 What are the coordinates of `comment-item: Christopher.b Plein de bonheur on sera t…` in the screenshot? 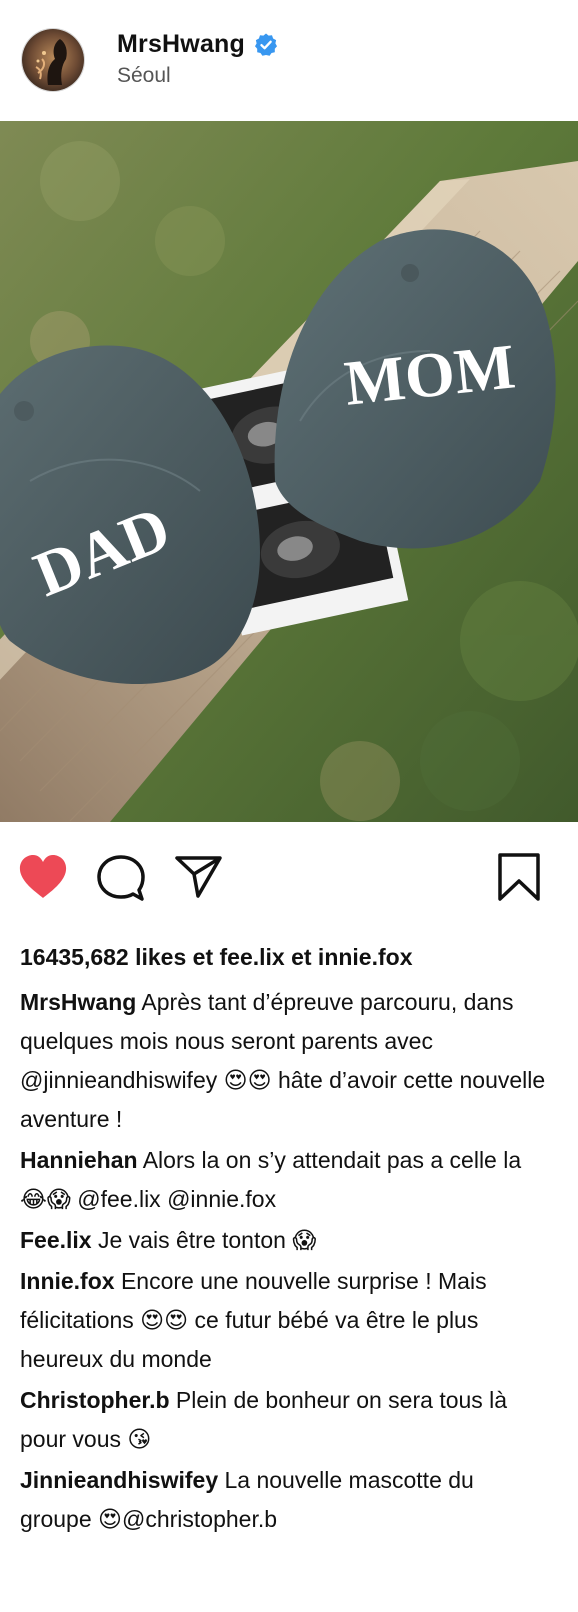 It's located at (285, 1420).